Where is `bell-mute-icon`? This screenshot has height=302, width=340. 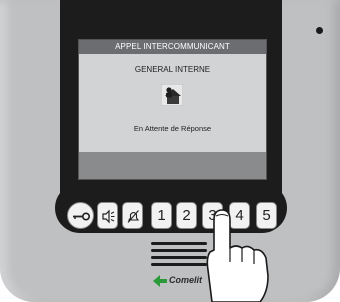 bell-mute-icon is located at coordinates (133, 216).